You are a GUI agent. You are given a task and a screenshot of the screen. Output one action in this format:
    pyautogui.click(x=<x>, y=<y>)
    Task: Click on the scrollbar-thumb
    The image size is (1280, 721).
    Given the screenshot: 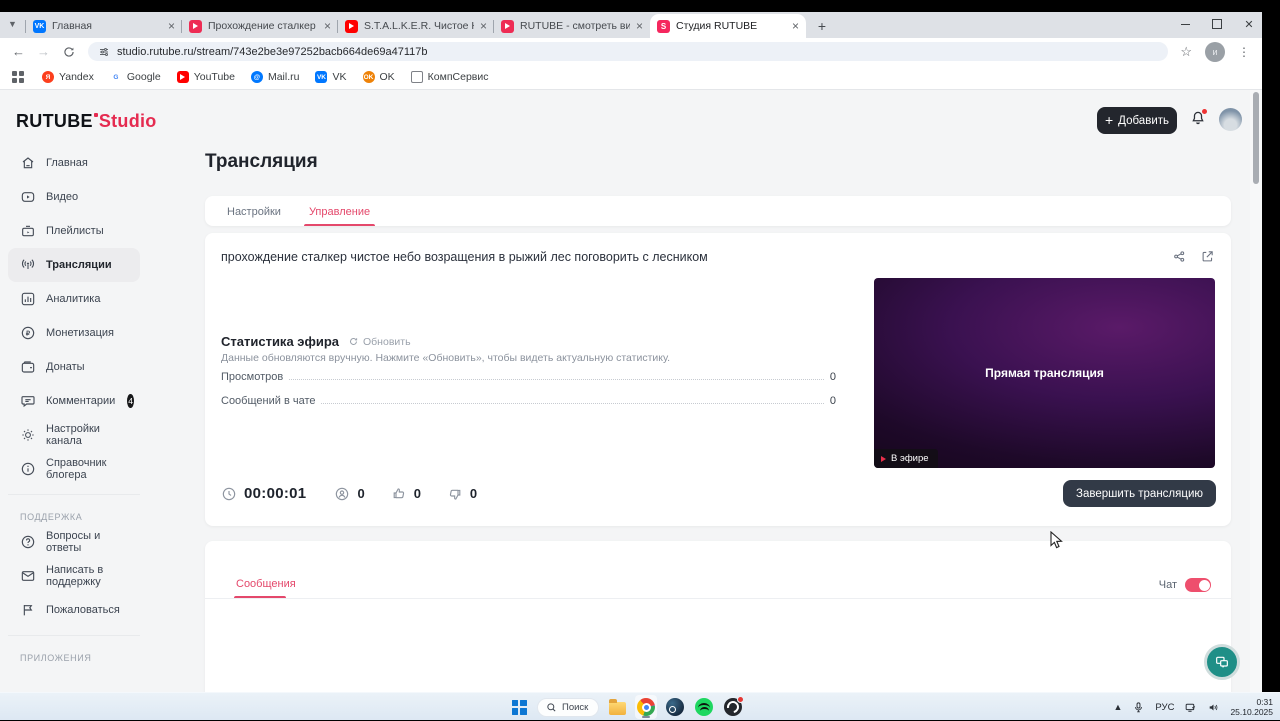 What is the action you would take?
    pyautogui.click(x=1256, y=138)
    